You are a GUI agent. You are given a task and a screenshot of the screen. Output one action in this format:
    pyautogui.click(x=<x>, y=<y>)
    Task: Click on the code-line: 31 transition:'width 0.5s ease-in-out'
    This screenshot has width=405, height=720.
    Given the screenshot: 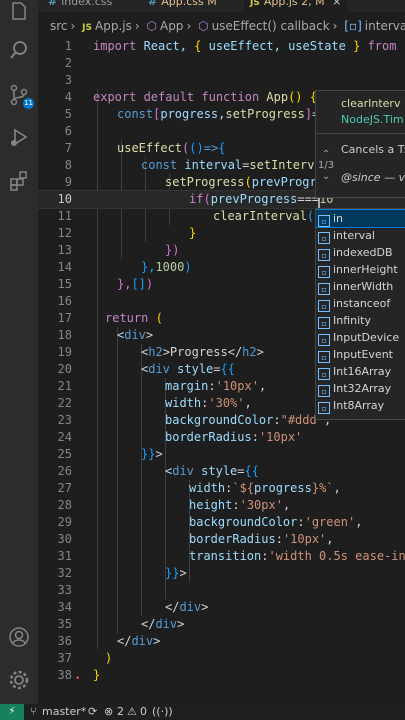 What is the action you would take?
    pyautogui.click(x=221, y=556)
    